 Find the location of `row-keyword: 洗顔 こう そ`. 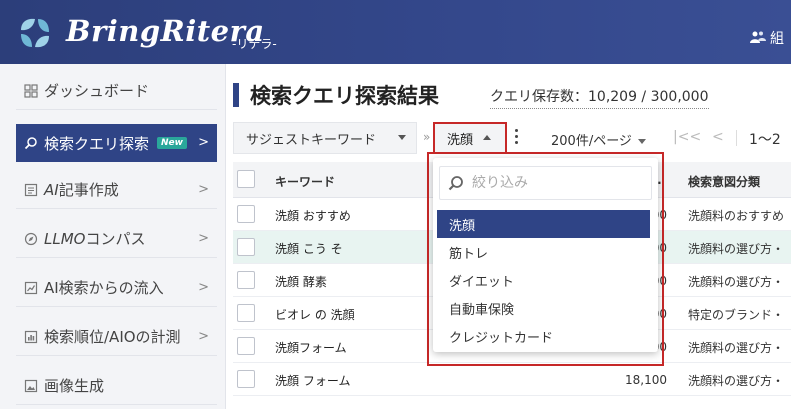

row-keyword: 洗顔 こう そ is located at coordinates (309, 249).